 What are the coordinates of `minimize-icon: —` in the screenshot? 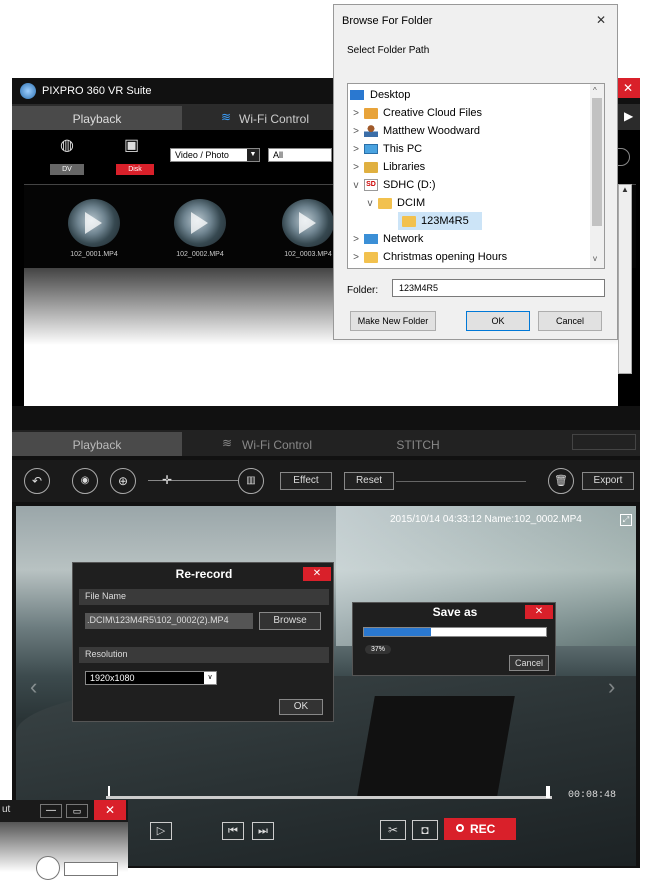 It's located at (51, 811).